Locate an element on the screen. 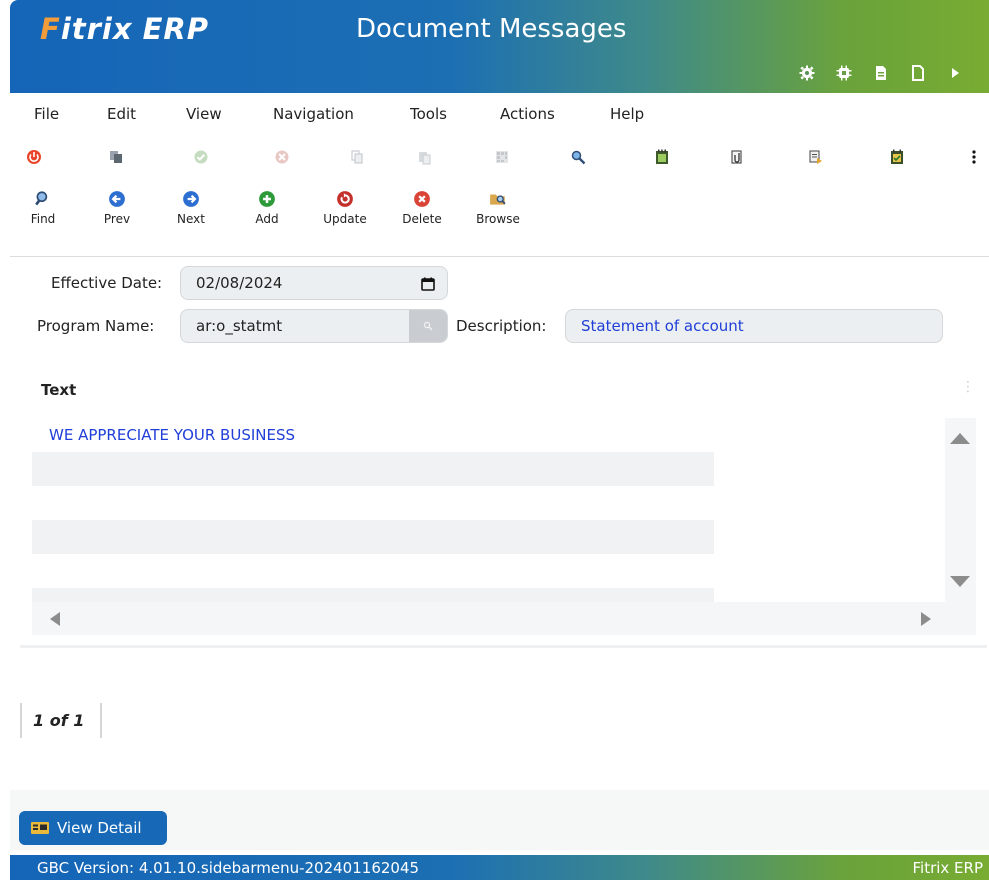  menu-navigation: Navigation is located at coordinates (313, 114).